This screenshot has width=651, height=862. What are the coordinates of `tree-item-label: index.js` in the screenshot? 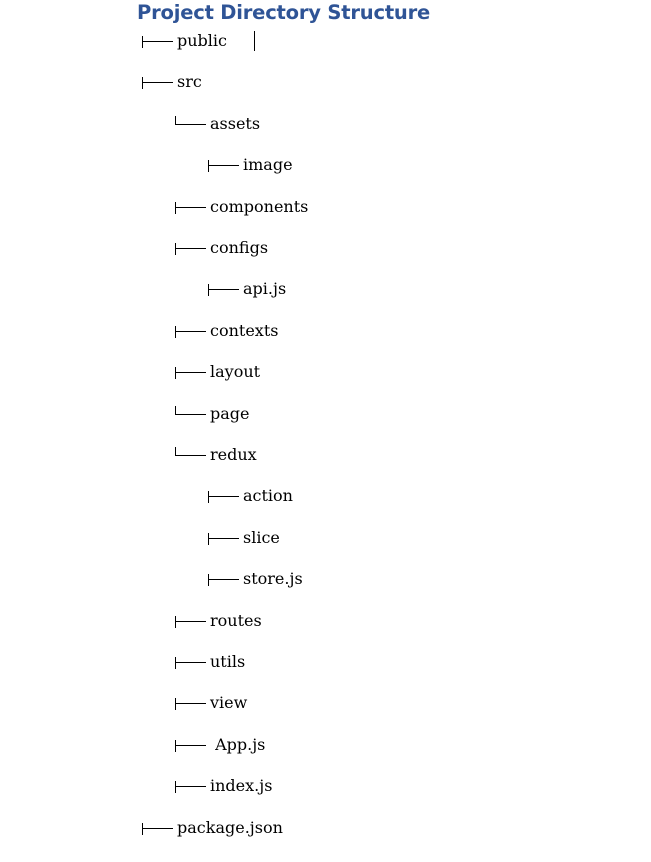 It's located at (241, 785).